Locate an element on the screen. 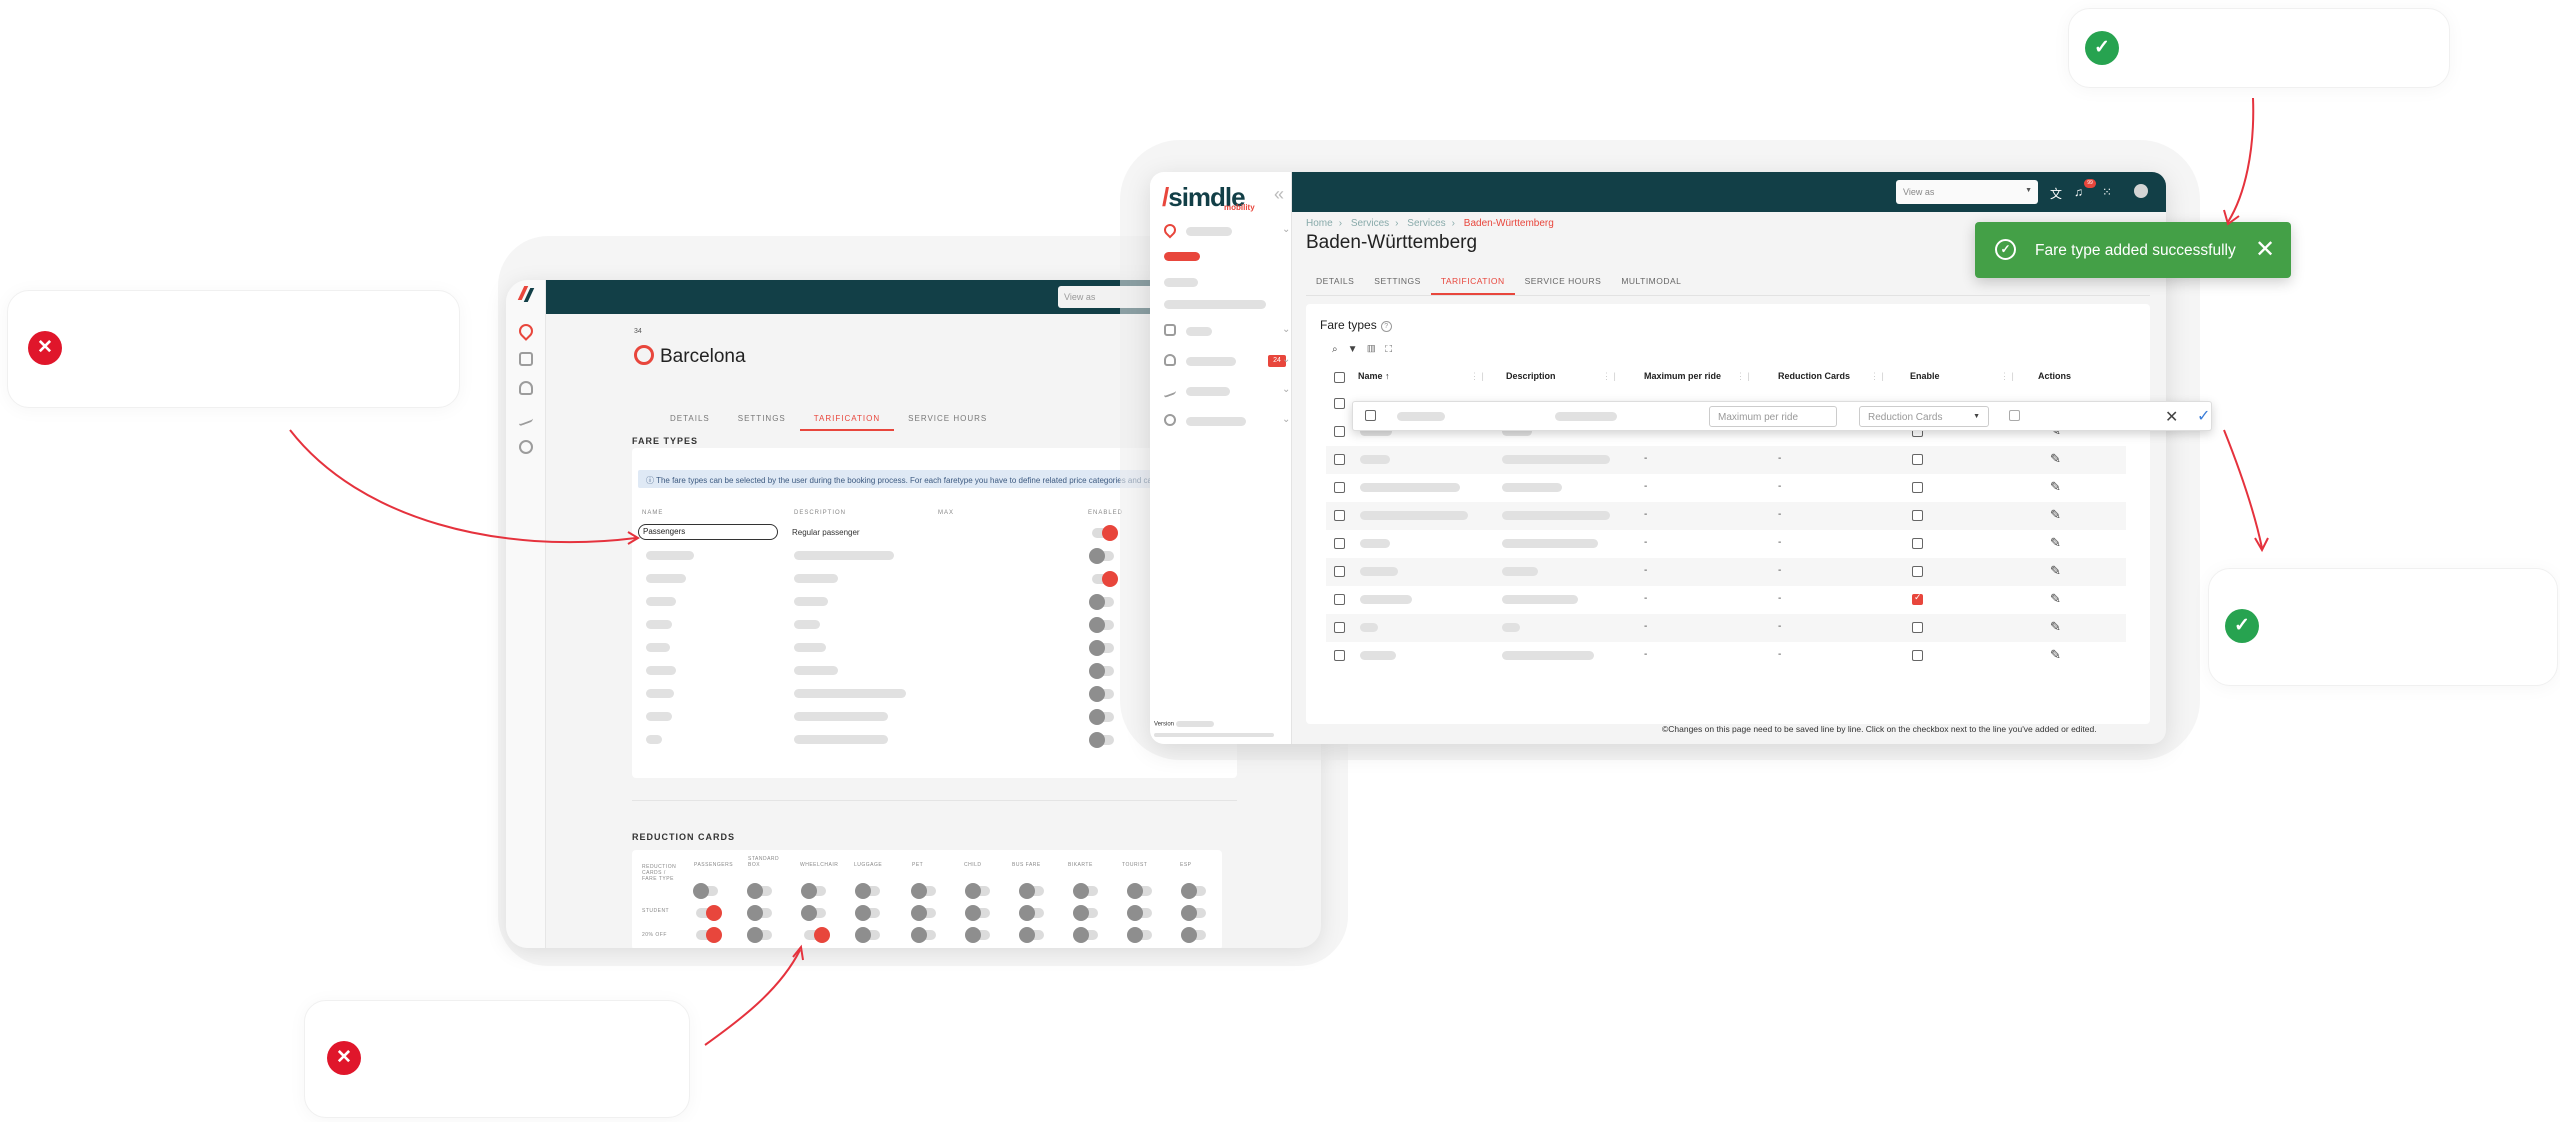 The width and height of the screenshot is (2560, 1122). calendar-icon is located at coordinates (526, 359).